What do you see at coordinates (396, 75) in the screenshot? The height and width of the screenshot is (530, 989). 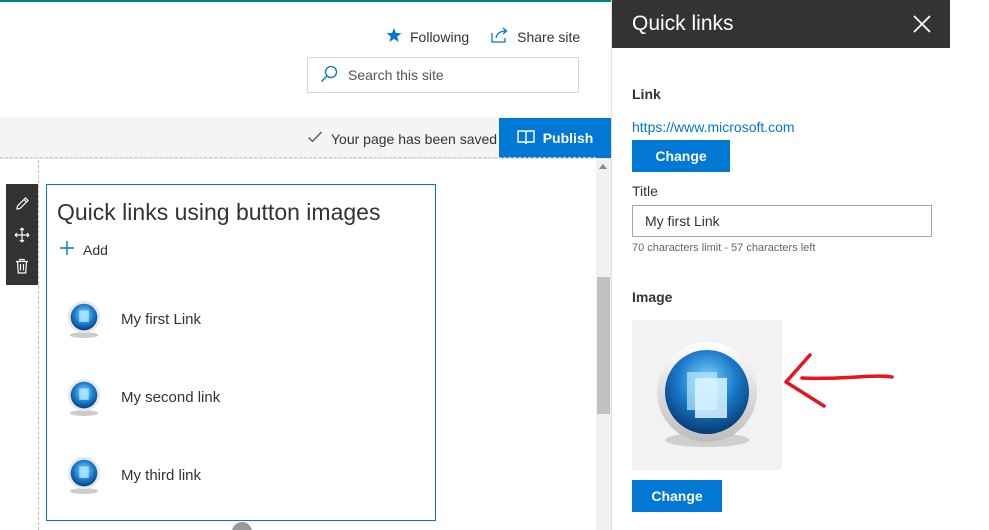 I see `search-placeholder: Search this site` at bounding box center [396, 75].